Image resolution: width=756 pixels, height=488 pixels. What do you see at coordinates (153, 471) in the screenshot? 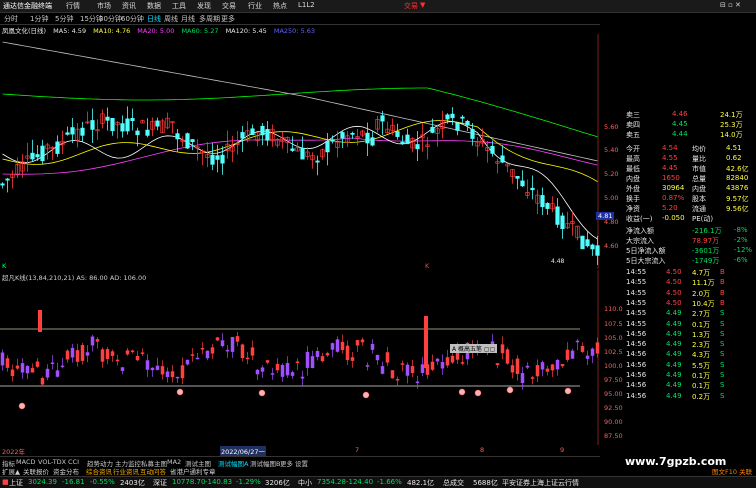
I see `tab-extension: 互动问答` at bounding box center [153, 471].